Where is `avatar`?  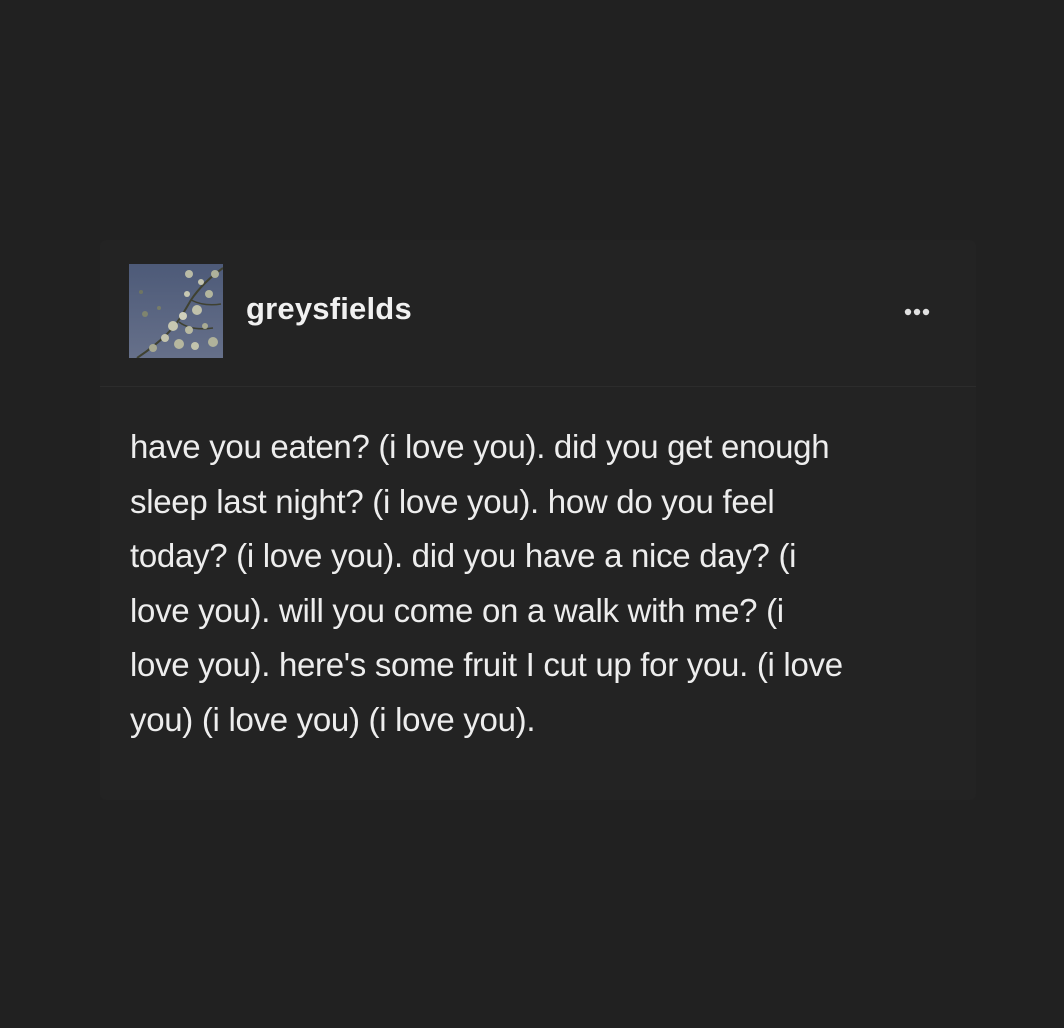 avatar is located at coordinates (176, 311).